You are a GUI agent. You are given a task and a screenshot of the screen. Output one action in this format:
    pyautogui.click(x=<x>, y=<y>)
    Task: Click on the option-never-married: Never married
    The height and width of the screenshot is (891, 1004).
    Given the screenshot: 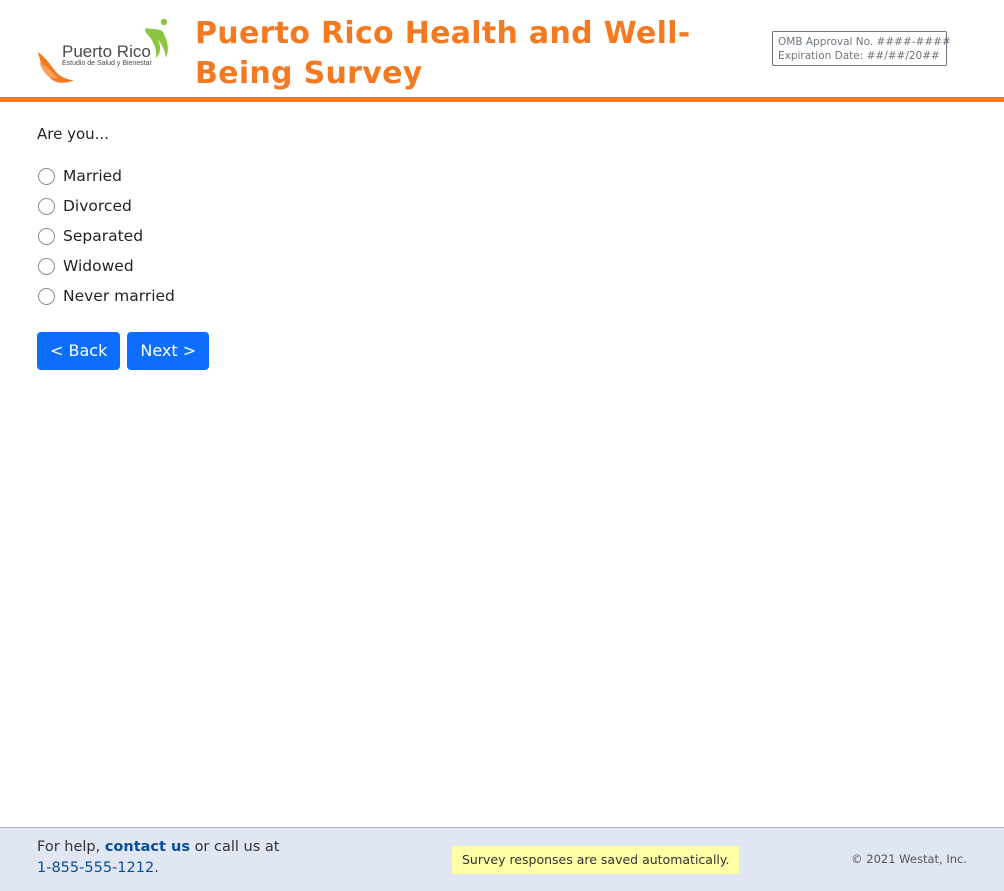 What is the action you would take?
    pyautogui.click(x=487, y=296)
    